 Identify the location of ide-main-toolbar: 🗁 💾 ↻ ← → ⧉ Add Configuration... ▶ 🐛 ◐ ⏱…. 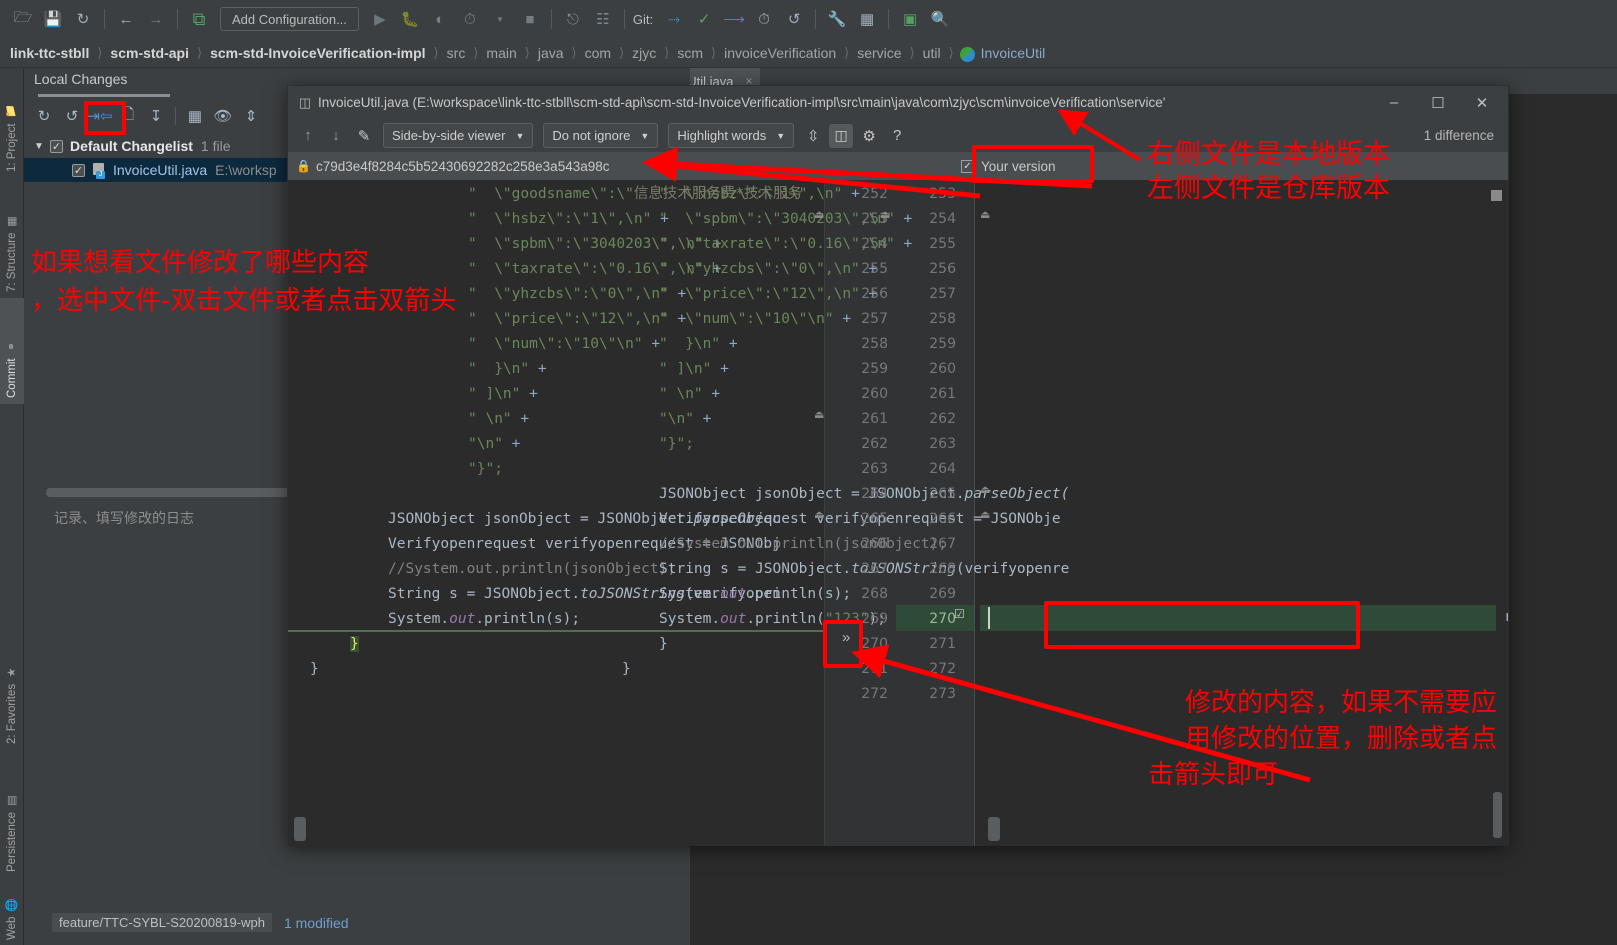
(808, 19).